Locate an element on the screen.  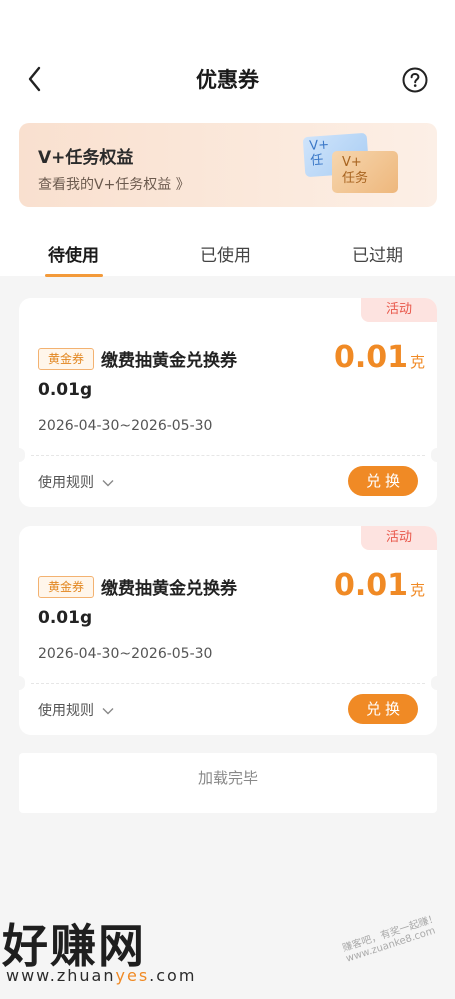
banner-title: V+任务权益 is located at coordinates (86, 158).